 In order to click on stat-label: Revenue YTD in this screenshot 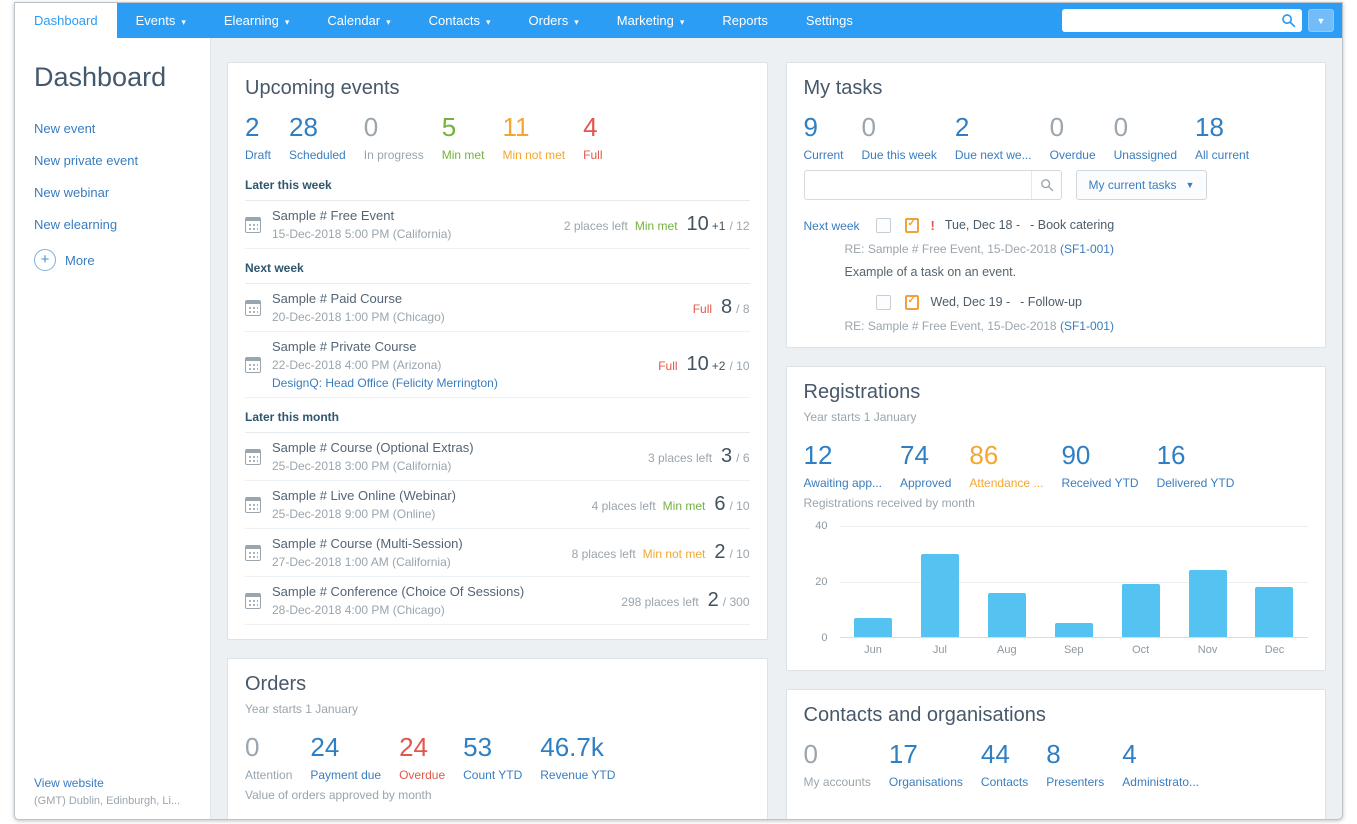, I will do `click(577, 775)`.